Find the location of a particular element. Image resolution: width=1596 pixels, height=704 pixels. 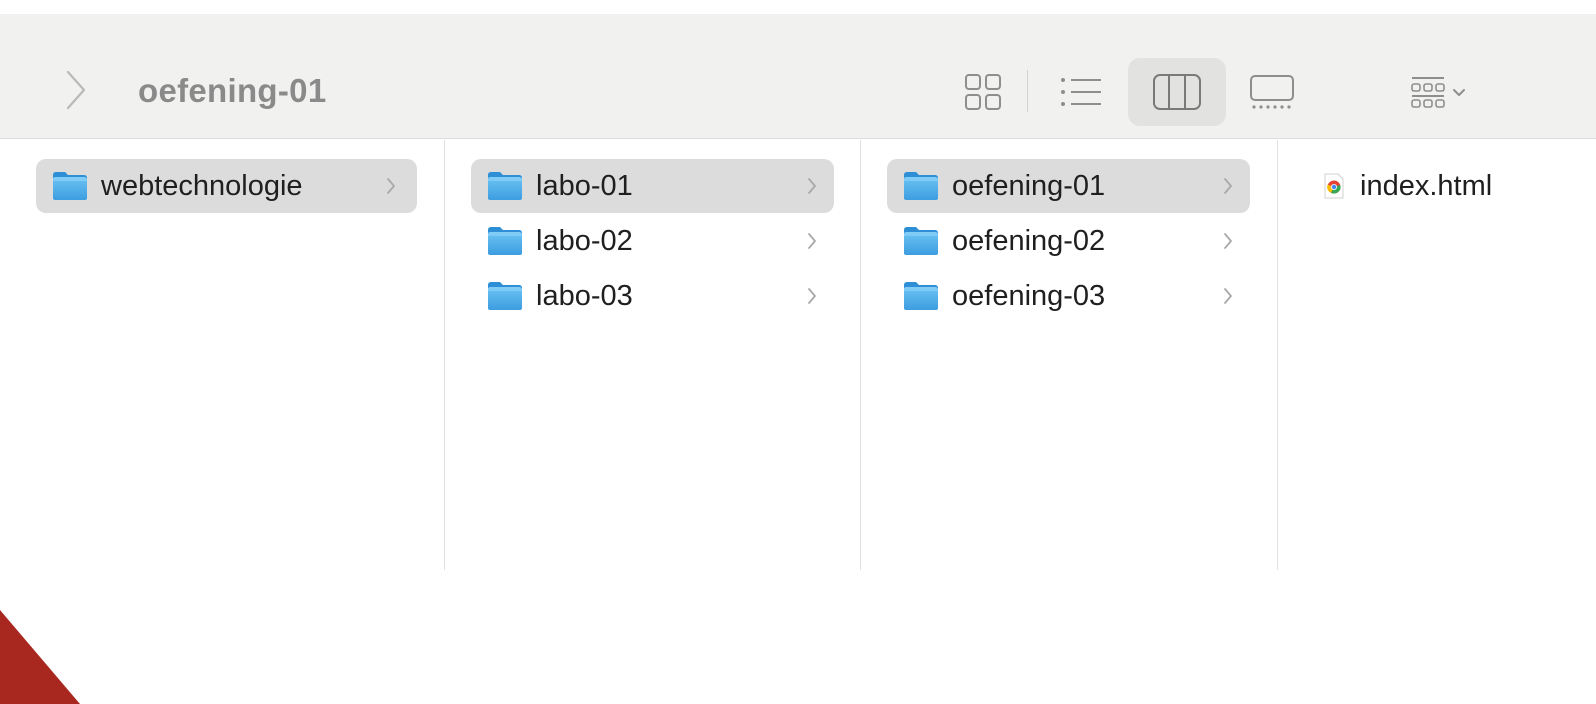

columns-icon is located at coordinates (1177, 92).